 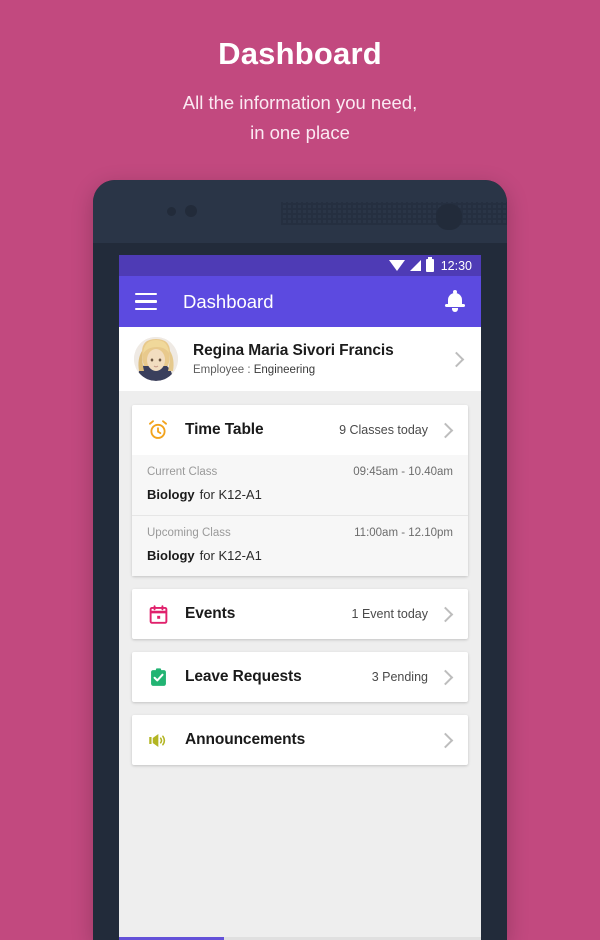 I want to click on card-leave-requests: Leave Requests 3 Pending, so click(x=300, y=677).